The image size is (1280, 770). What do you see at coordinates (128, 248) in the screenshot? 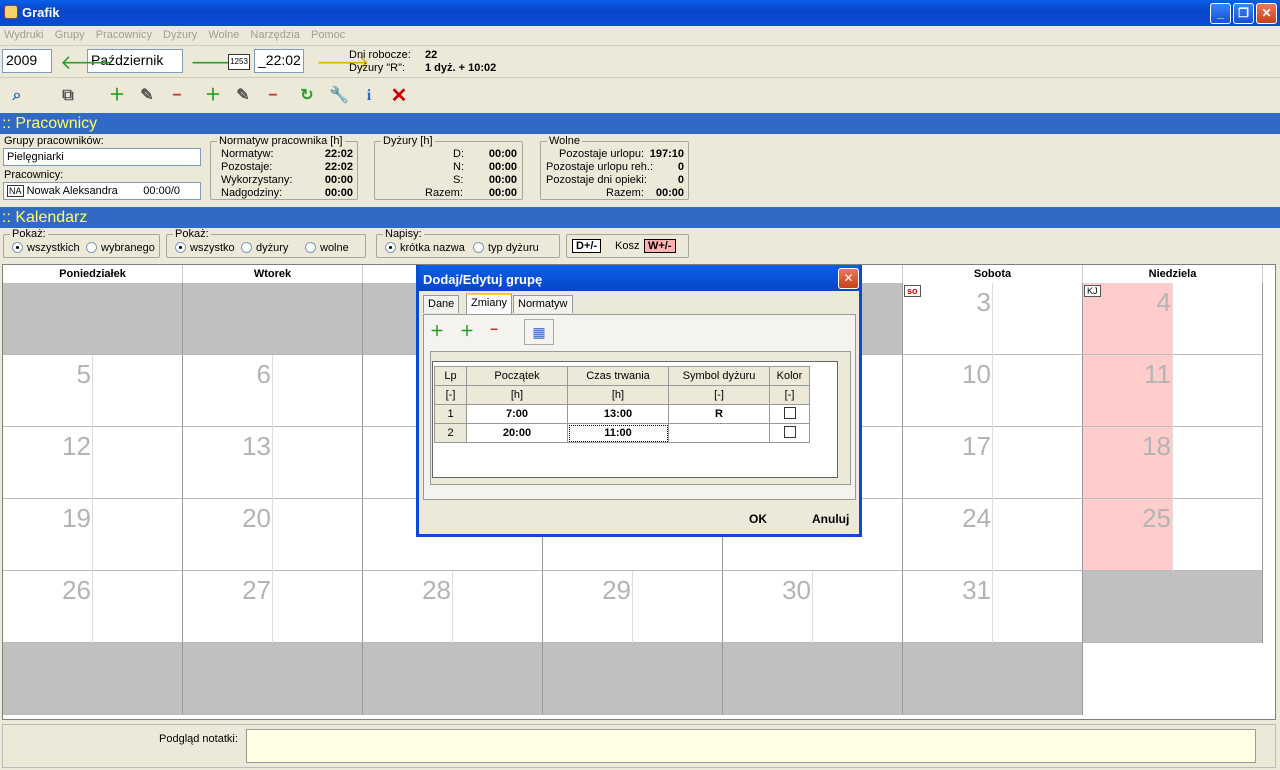
I see `radio-wybranego-label: wybranego` at bounding box center [128, 248].